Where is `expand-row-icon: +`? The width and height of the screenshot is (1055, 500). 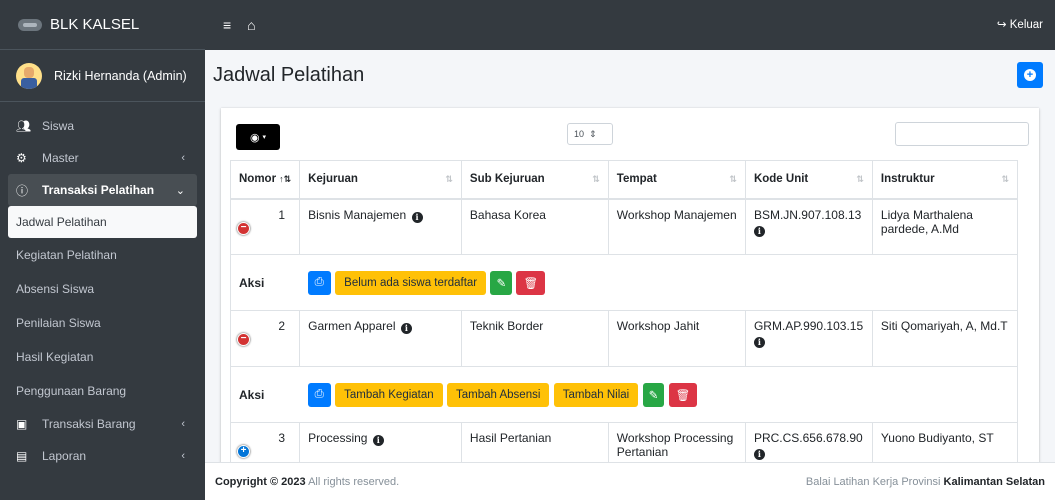
expand-row-icon: + is located at coordinates (243, 451).